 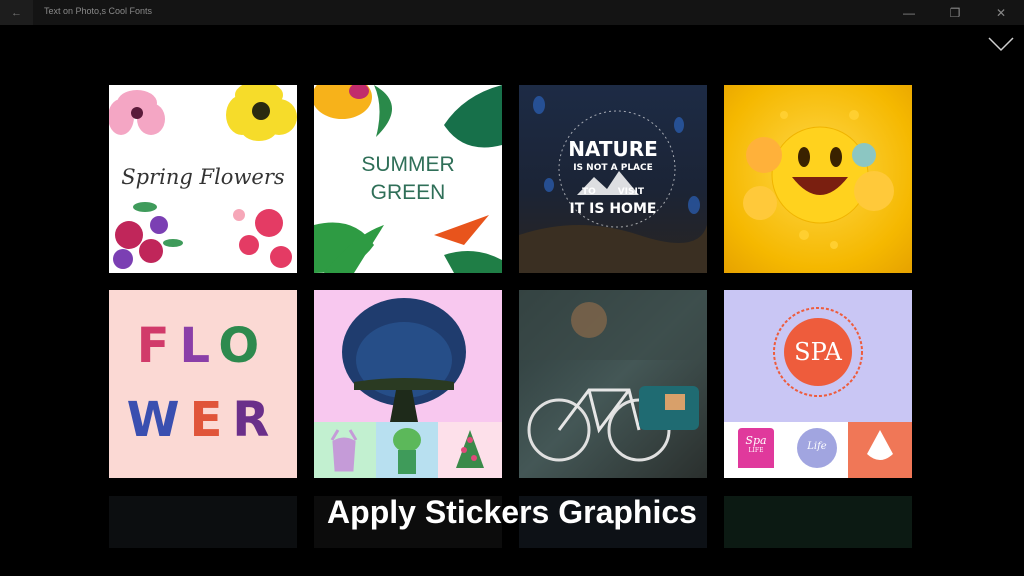 What do you see at coordinates (203, 384) in the screenshot?
I see `template-flower-letters: FLO WER` at bounding box center [203, 384].